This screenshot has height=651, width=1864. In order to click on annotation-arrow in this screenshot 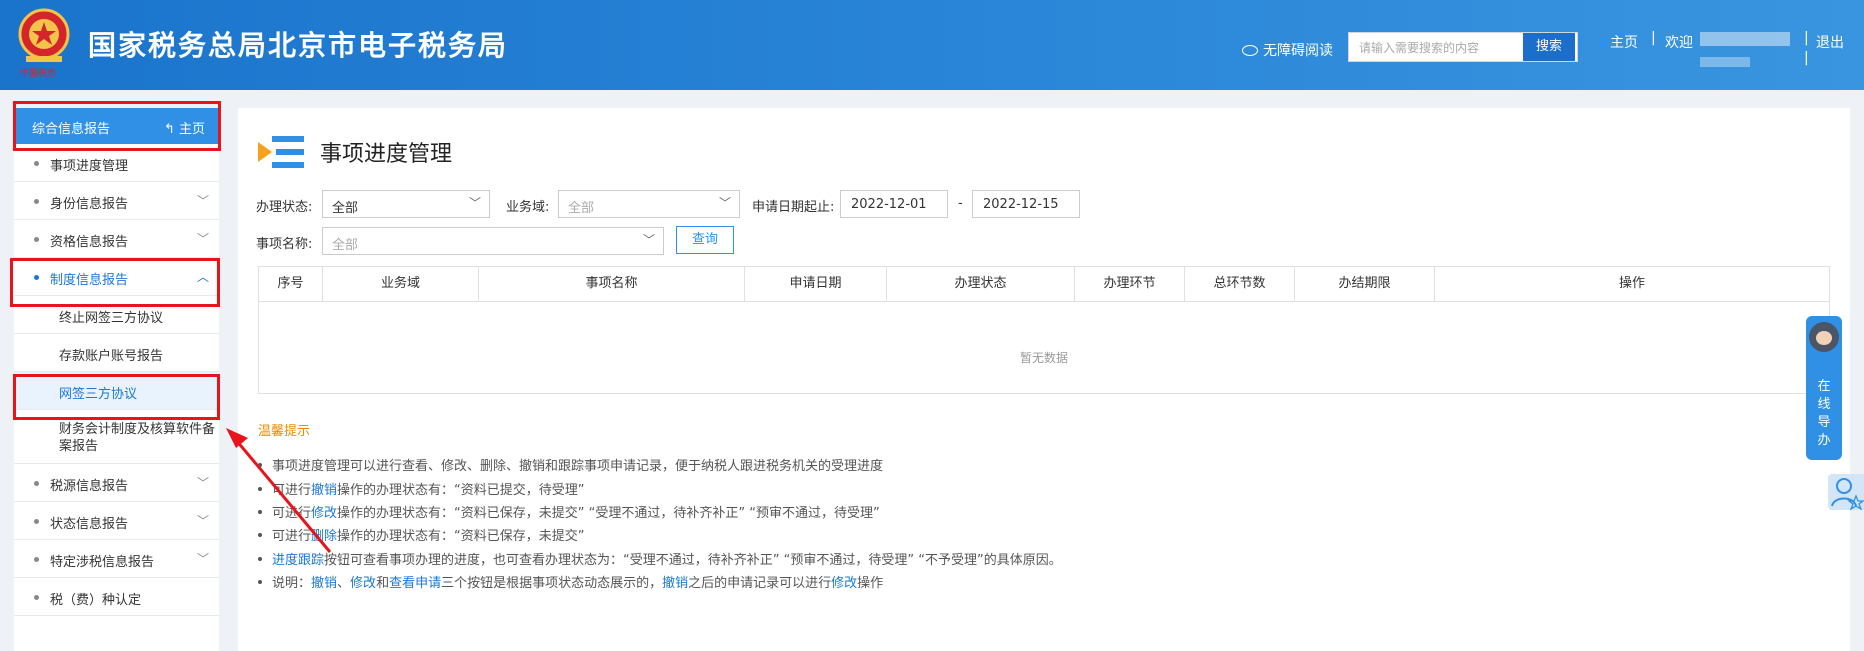, I will do `click(279, 490)`.